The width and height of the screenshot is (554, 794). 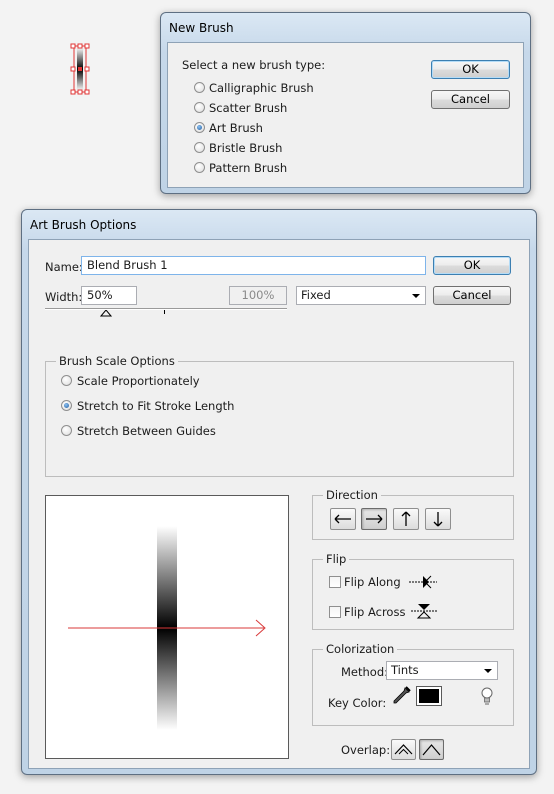 I want to click on art-ok-button: OK, so click(x=472, y=265).